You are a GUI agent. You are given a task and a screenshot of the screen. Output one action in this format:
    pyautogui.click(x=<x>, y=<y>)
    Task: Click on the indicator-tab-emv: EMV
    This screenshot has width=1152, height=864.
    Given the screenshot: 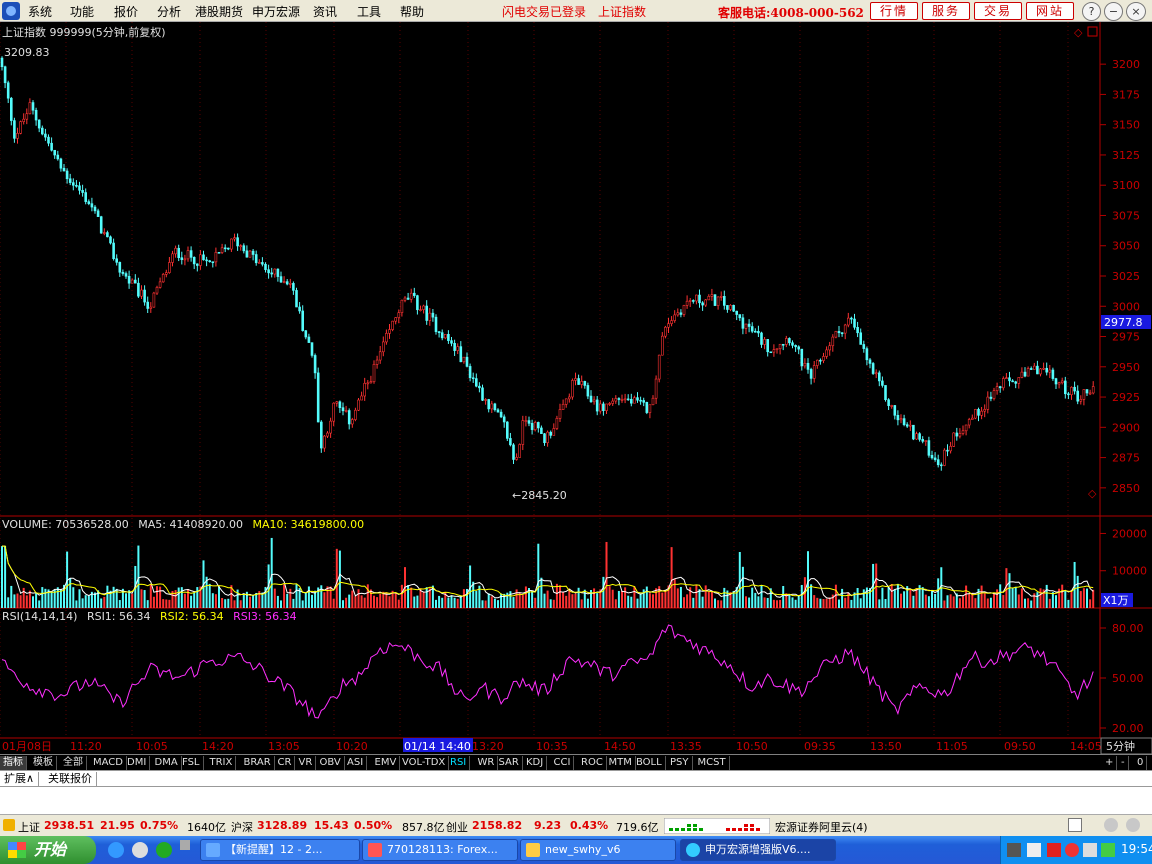 What is the action you would take?
    pyautogui.click(x=386, y=763)
    